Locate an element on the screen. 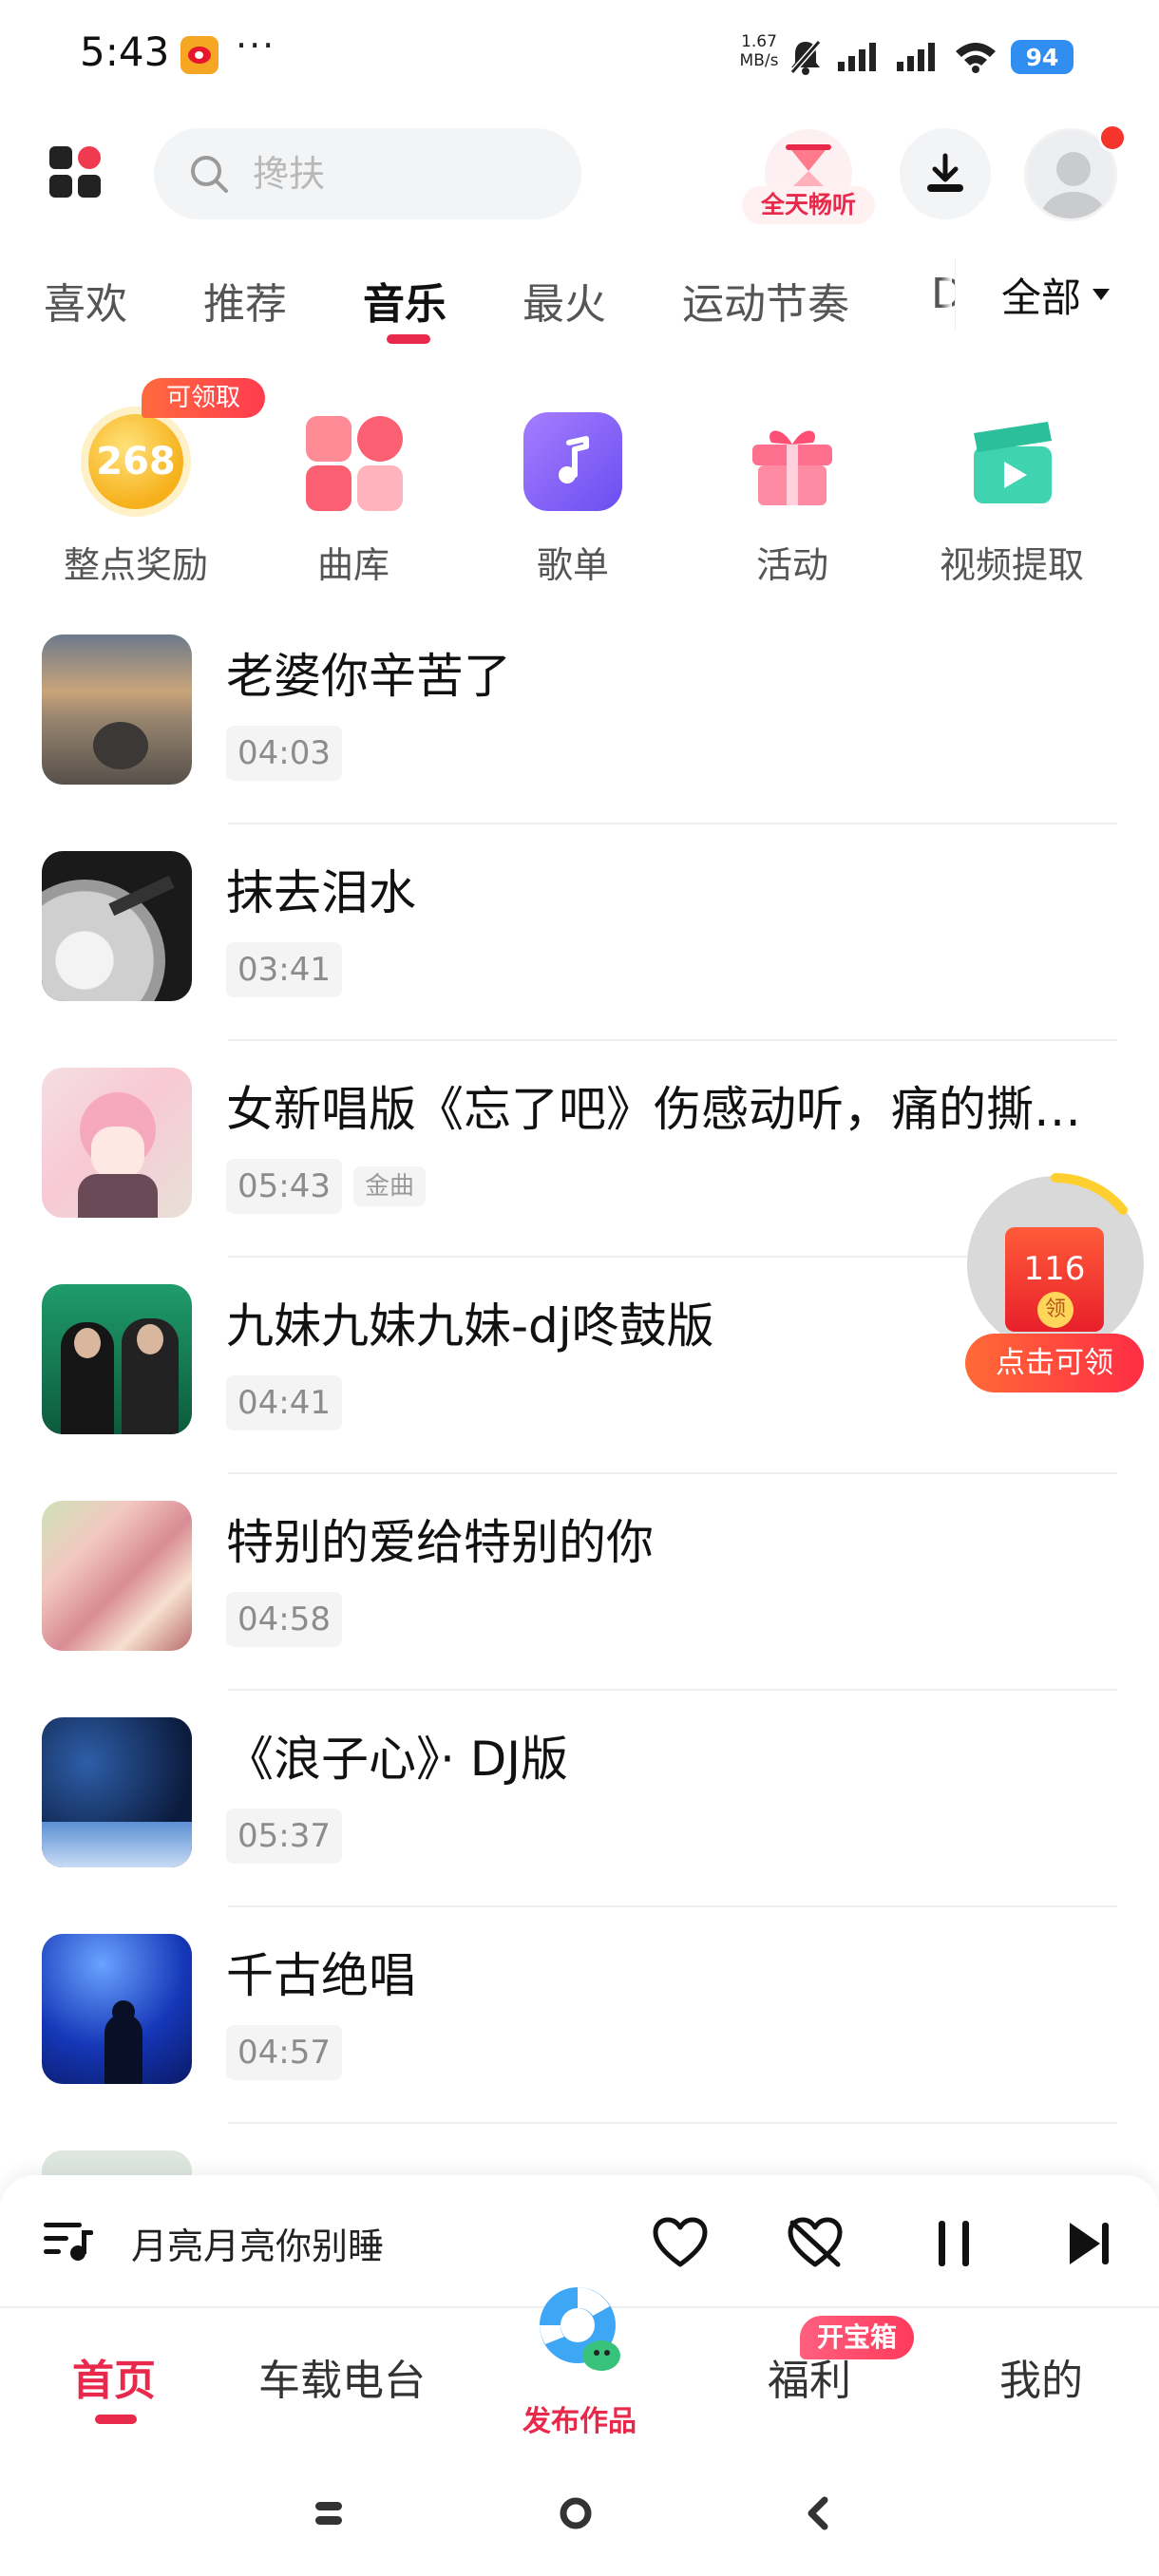 The height and width of the screenshot is (2576, 1159). back-icon is located at coordinates (819, 2513).